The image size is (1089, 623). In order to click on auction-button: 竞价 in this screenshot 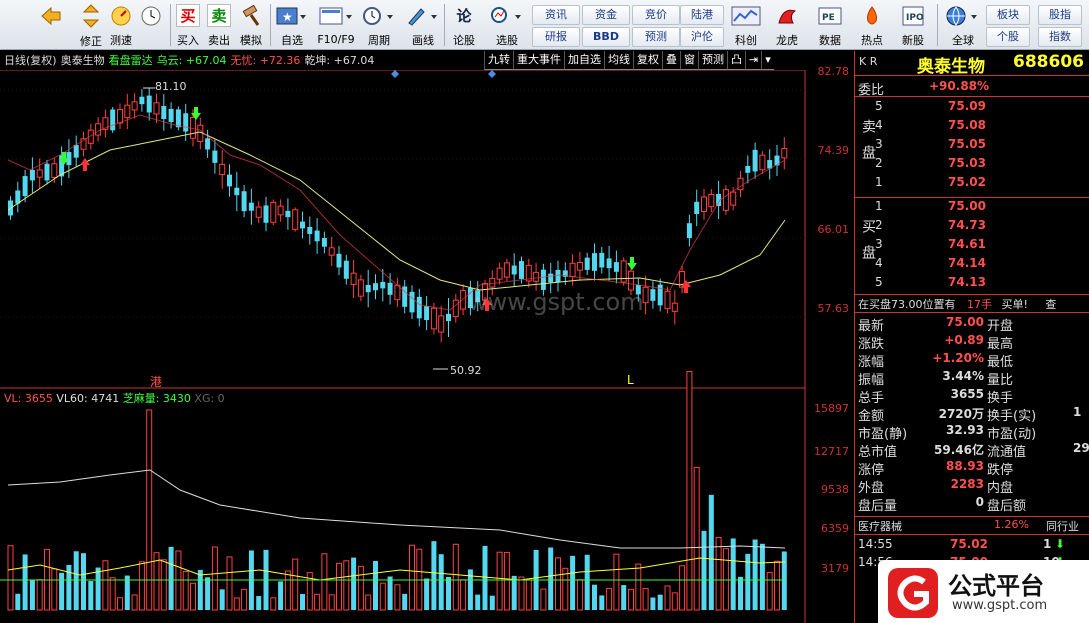, I will do `click(656, 15)`.